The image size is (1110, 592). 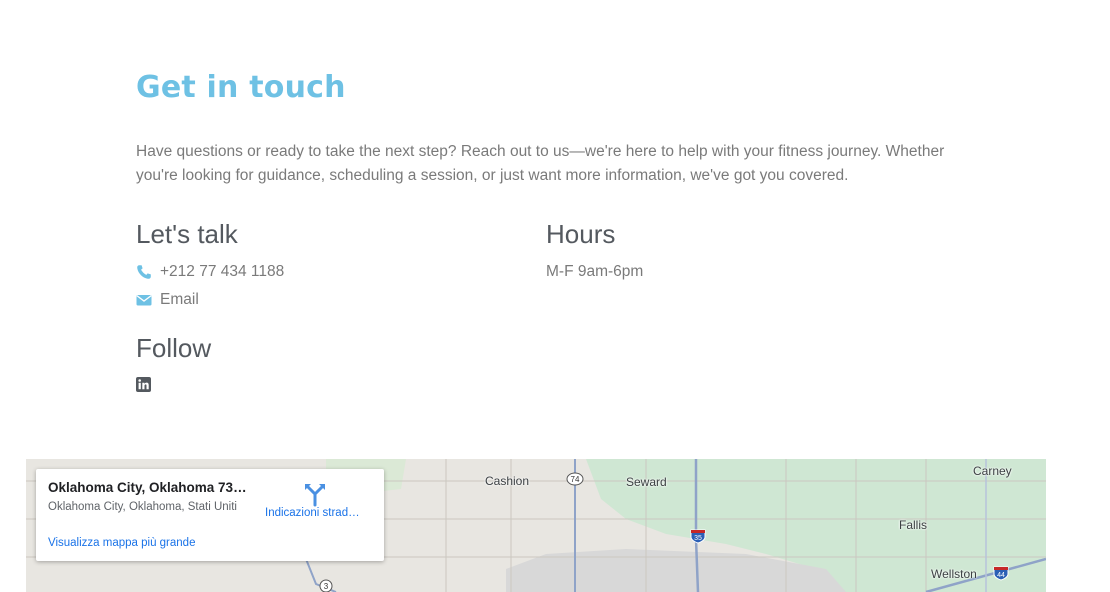 What do you see at coordinates (121, 543) in the screenshot?
I see `view-larger-map-link: Visualizza mappa più grande` at bounding box center [121, 543].